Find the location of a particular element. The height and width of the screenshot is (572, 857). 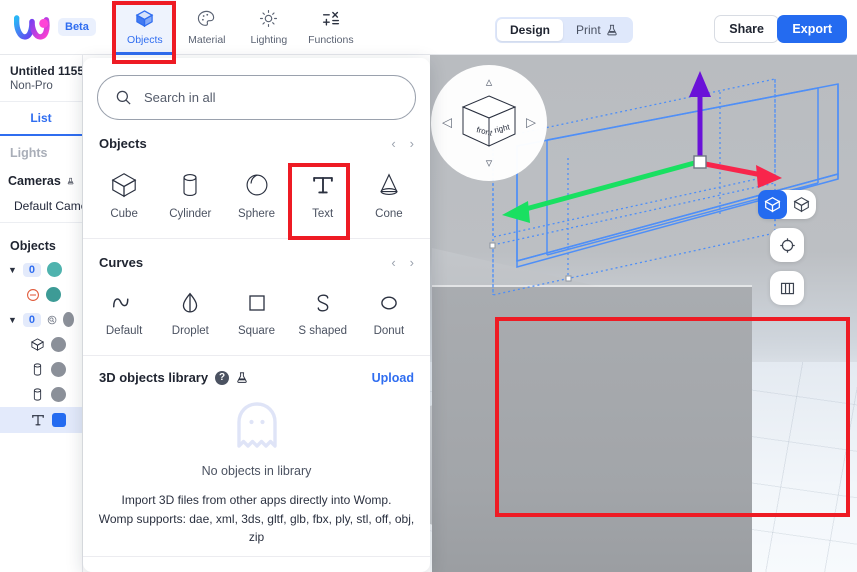

view-orientation-widget: ▵ ▿ ◁ ▷ front right is located at coordinates (489, 123).